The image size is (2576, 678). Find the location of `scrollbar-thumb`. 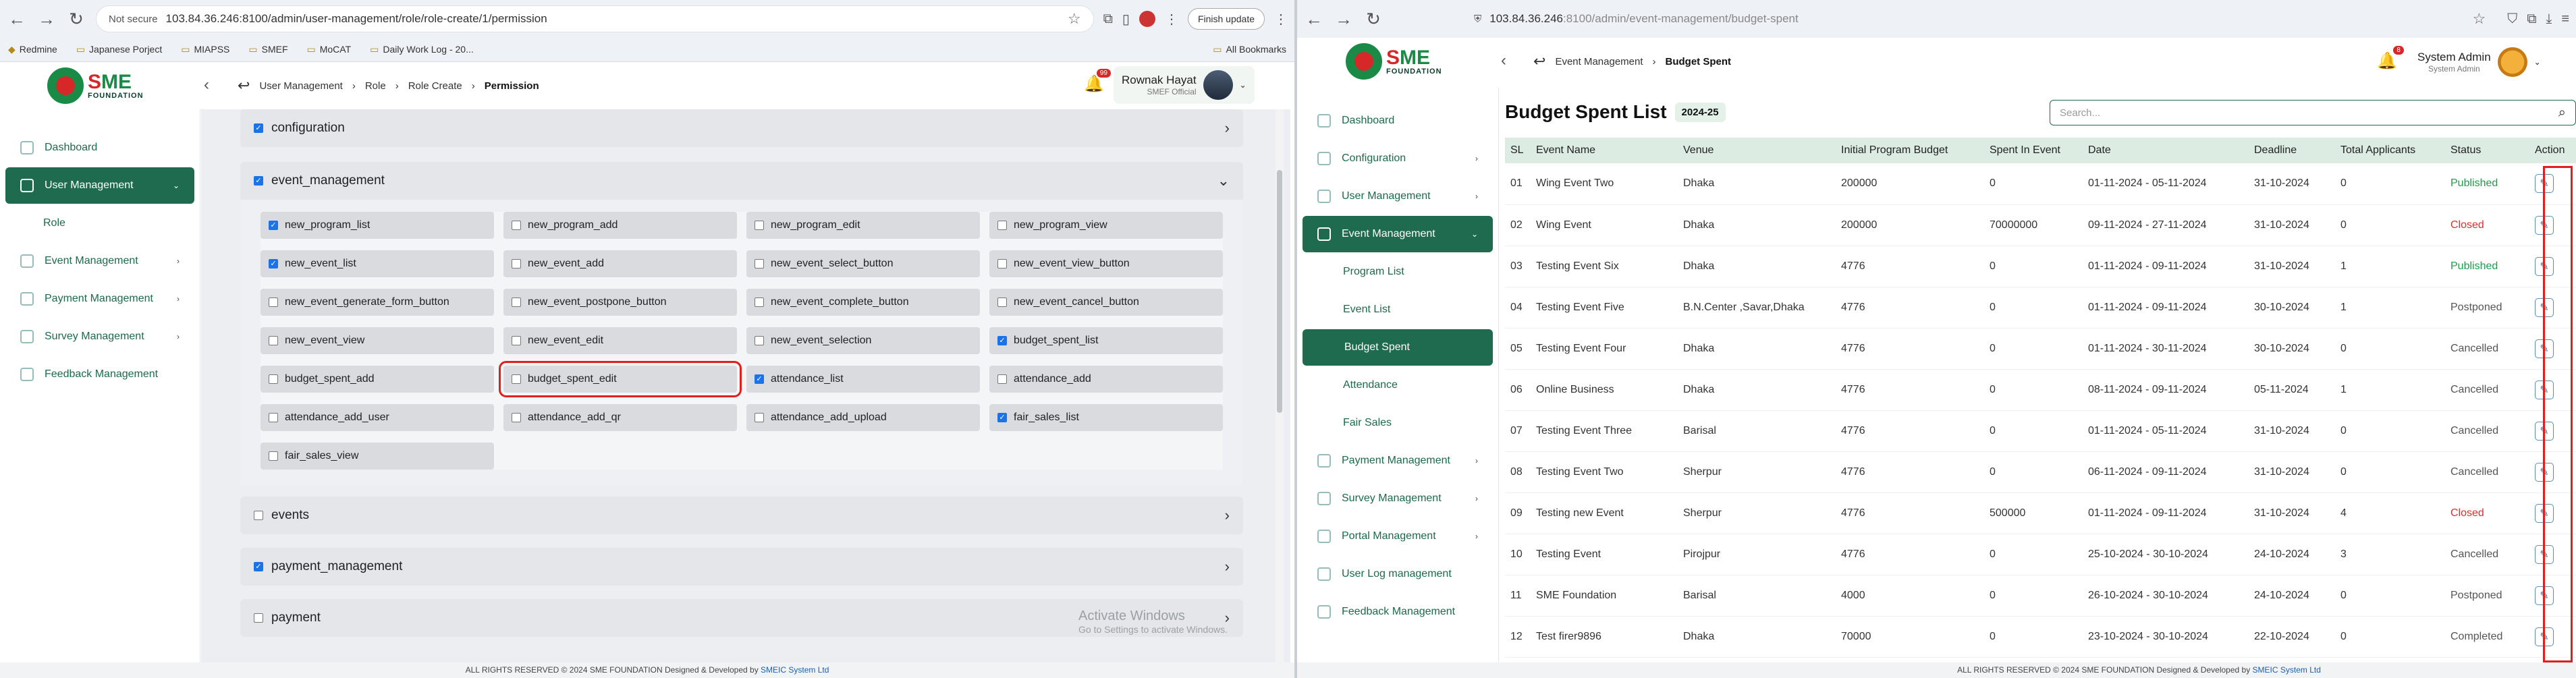

scrollbar-thumb is located at coordinates (1279, 291).